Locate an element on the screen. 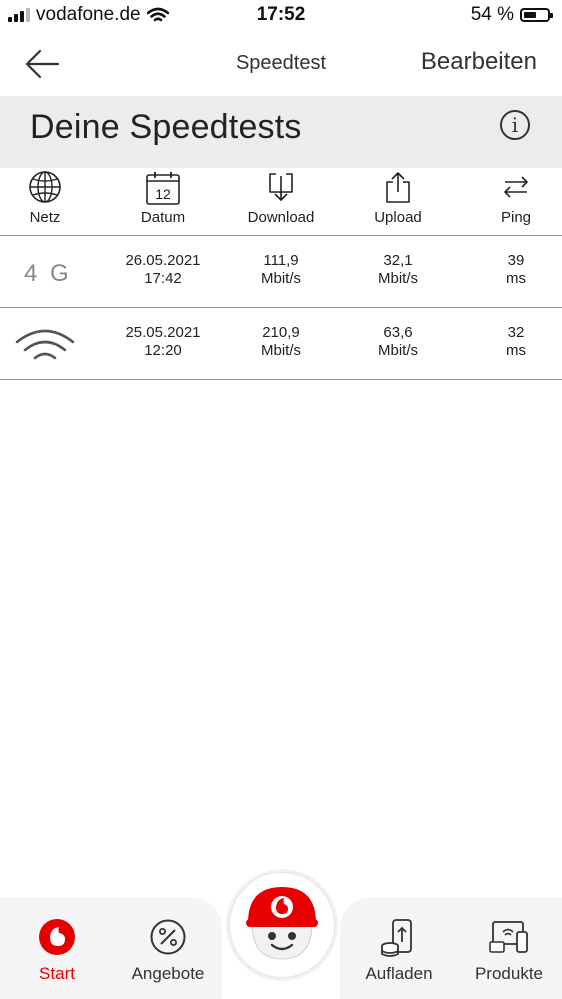  date-cell: 26.05.2021 17:42 is located at coordinates (163, 270).